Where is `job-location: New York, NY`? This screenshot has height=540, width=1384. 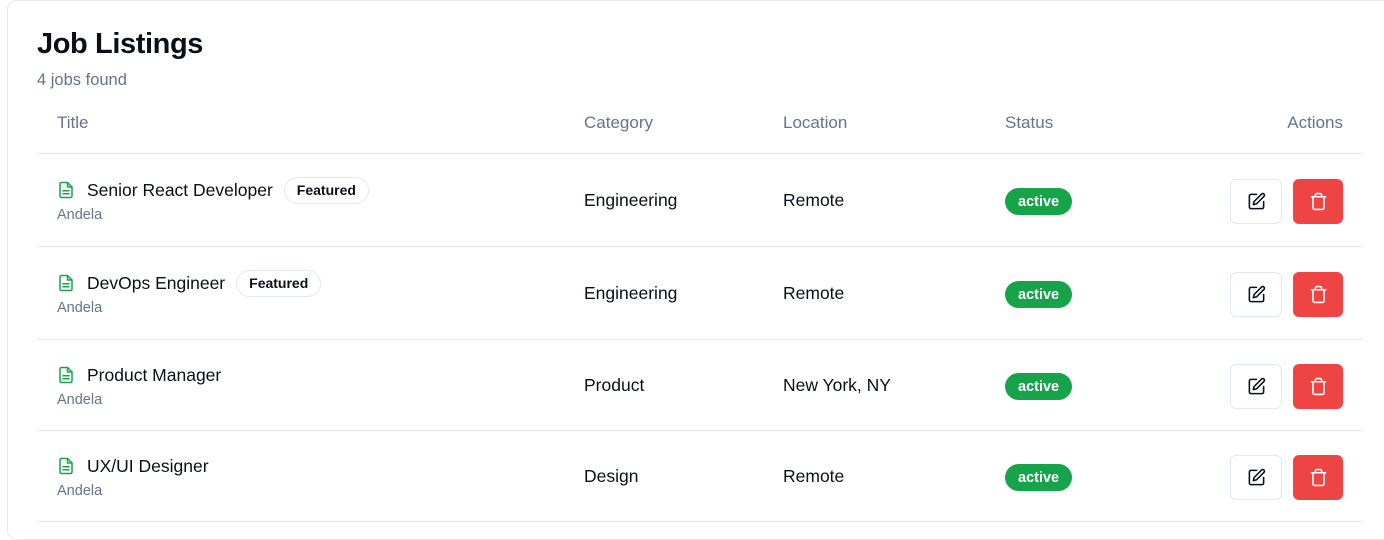
job-location: New York, NY is located at coordinates (837, 385).